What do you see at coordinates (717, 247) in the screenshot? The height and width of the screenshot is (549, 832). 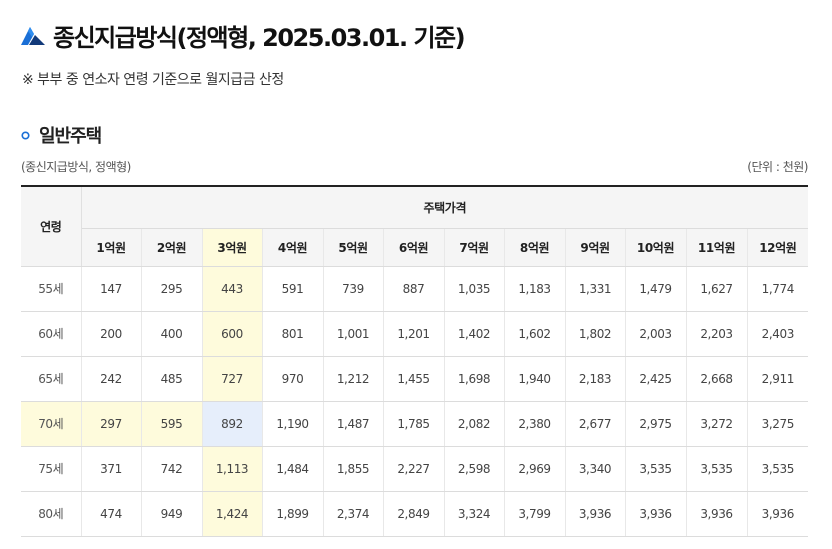 I see `price-column-header: 11억원` at bounding box center [717, 247].